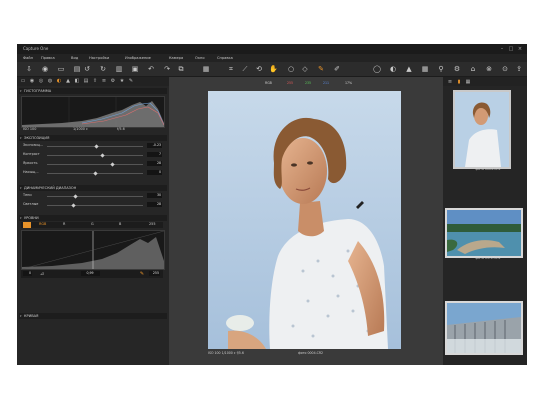 Image resolution: width=545 pixels, height=409 pixels. I want to click on thumbnail-selected, so click(482, 129).